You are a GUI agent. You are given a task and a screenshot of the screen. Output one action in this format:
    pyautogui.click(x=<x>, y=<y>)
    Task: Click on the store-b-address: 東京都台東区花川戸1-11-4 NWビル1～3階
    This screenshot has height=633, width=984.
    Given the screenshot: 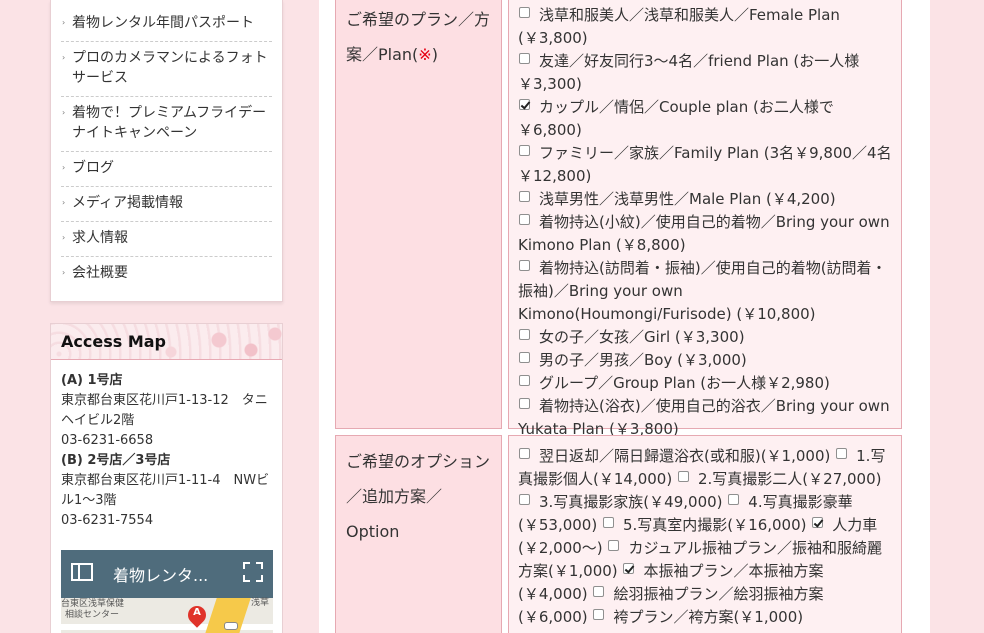 What is the action you would take?
    pyautogui.click(x=165, y=490)
    